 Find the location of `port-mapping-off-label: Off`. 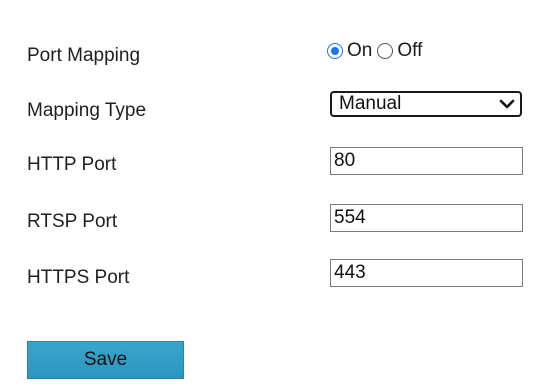

port-mapping-off-label: Off is located at coordinates (409, 51).